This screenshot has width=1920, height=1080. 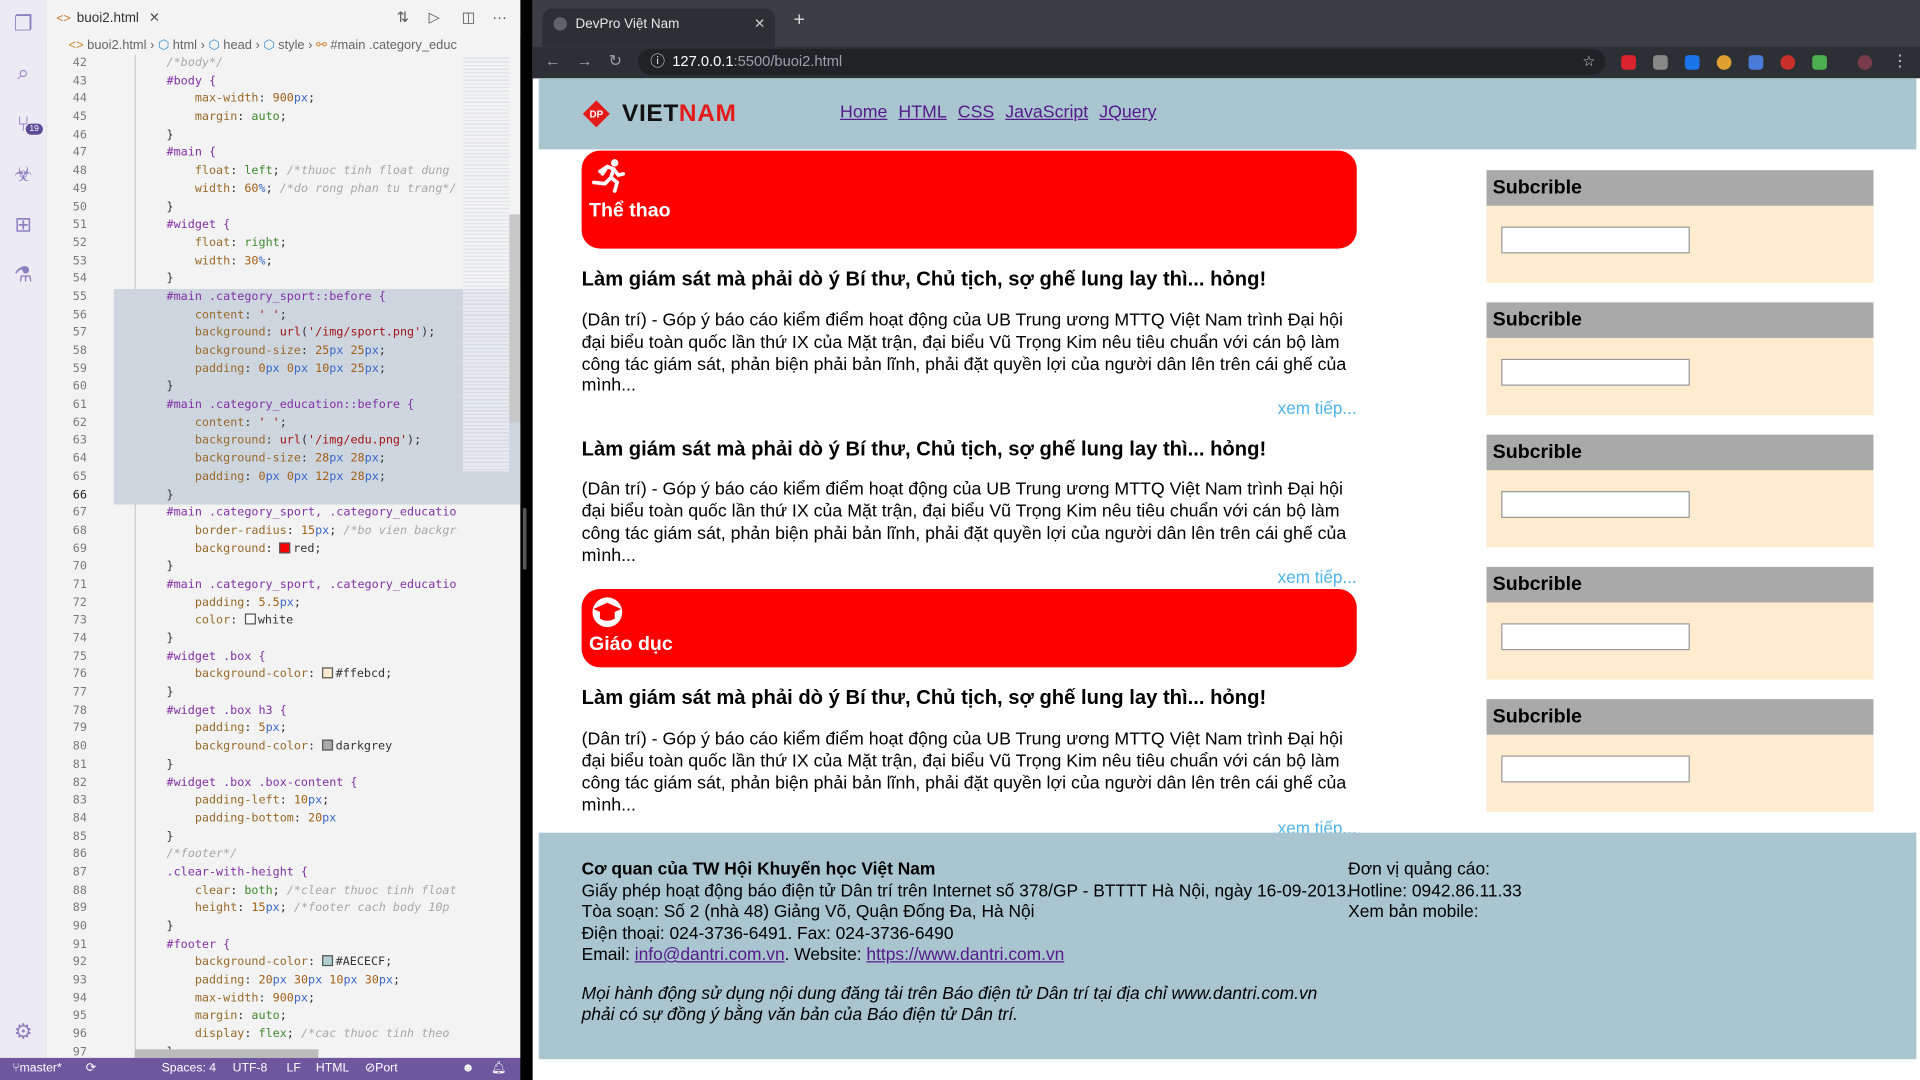 I want to click on horizontal-scrollbar, so click(x=226, y=1053).